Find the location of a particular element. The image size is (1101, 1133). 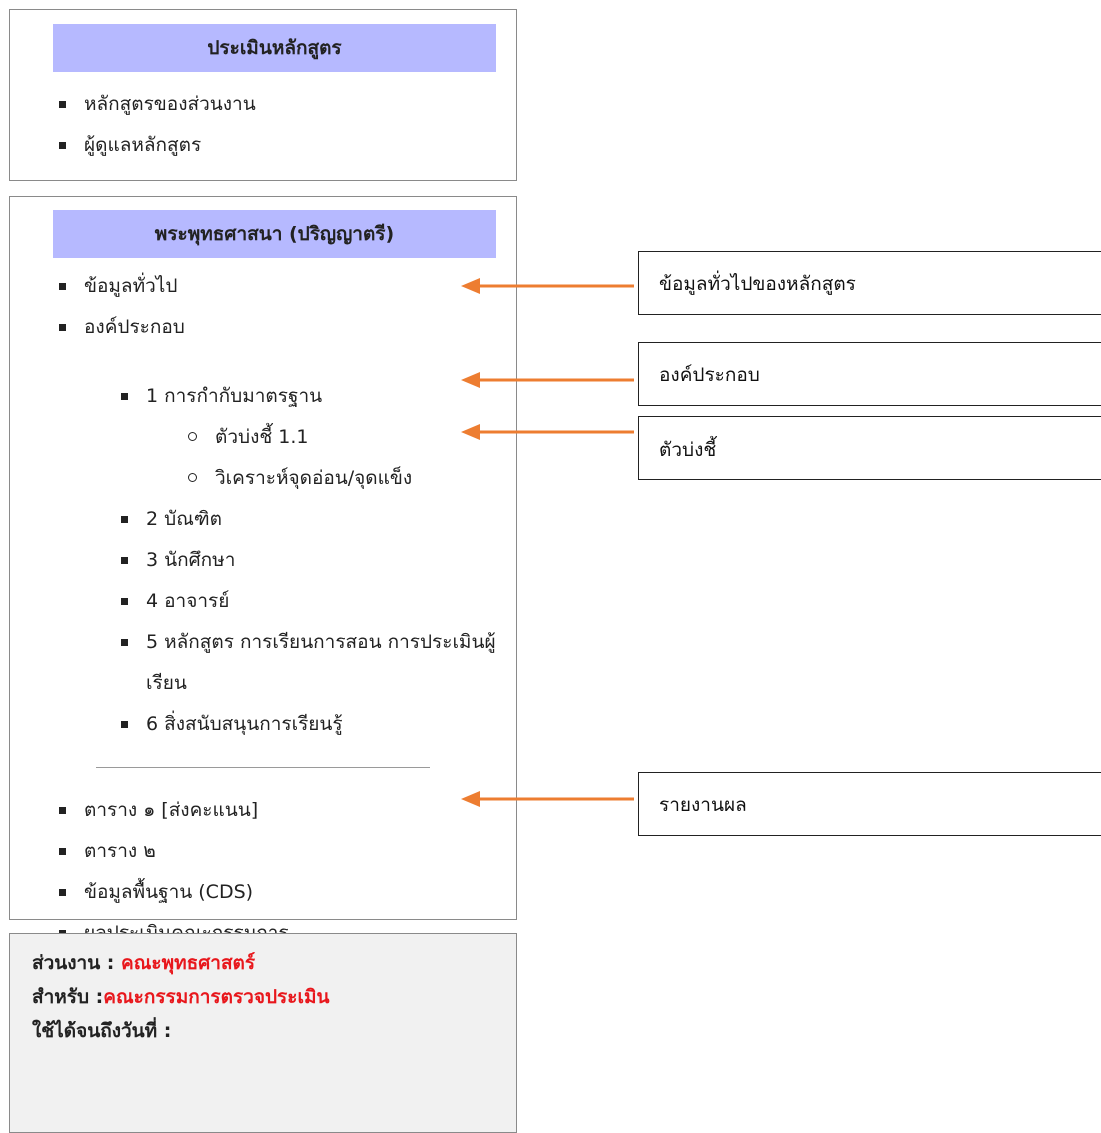

arrow-indicators is located at coordinates (547, 432).